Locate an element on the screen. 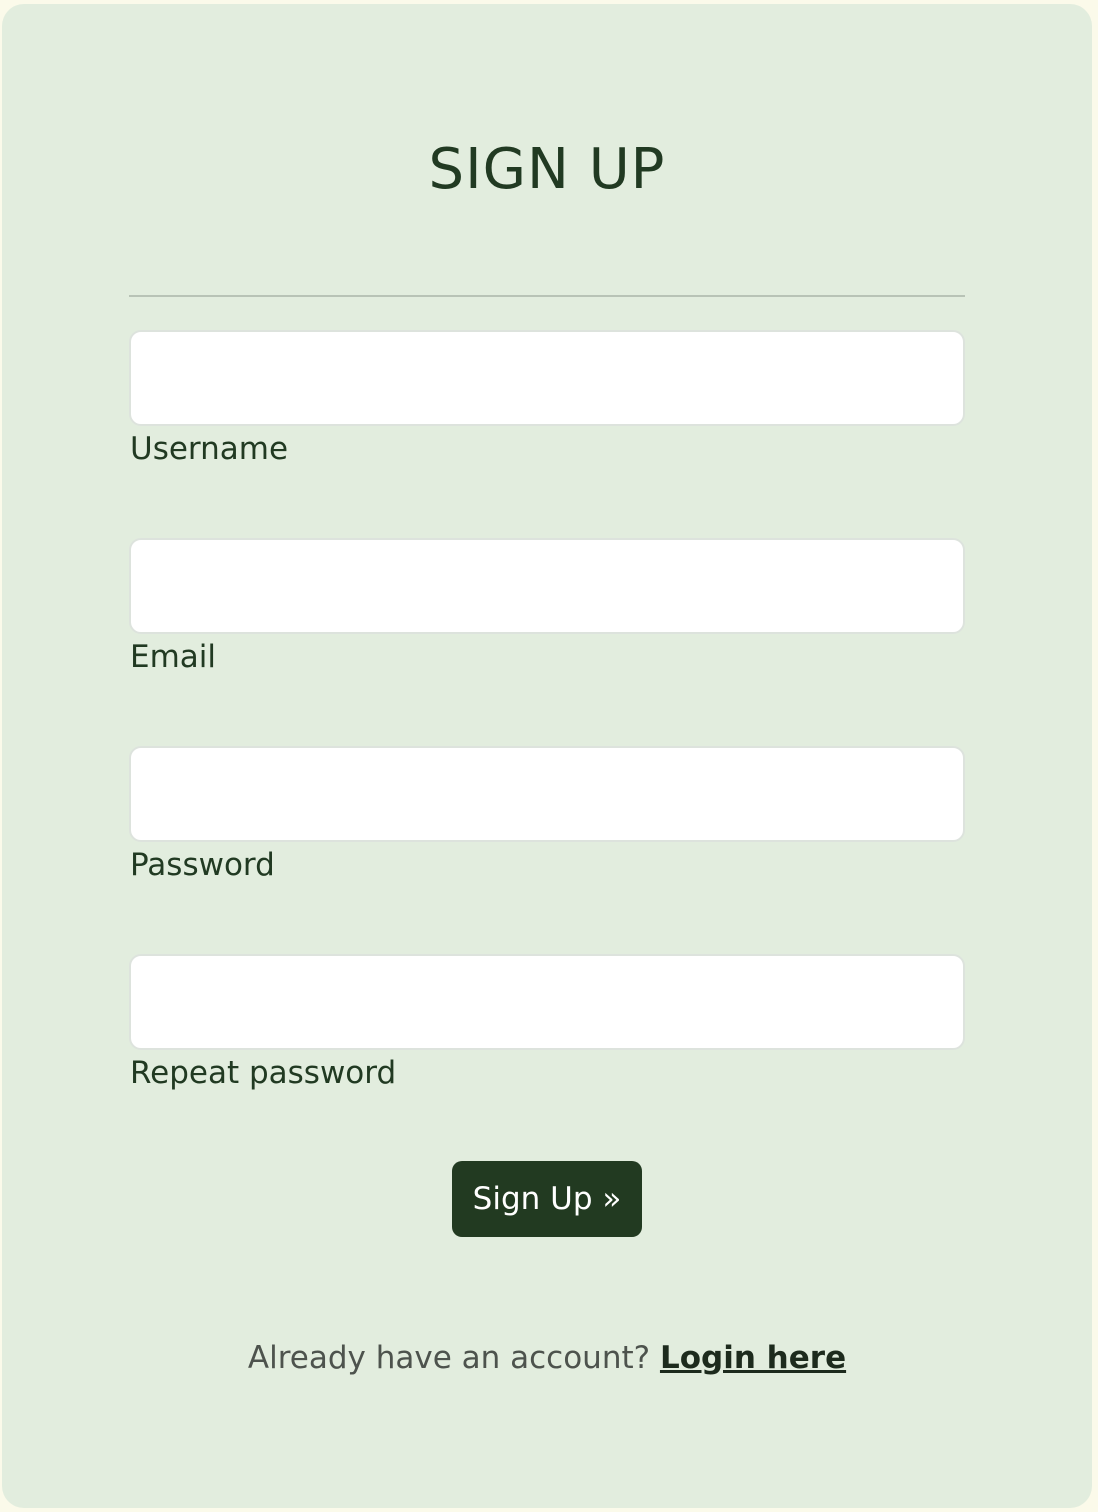  repeat-password-label: Repeat password is located at coordinates (263, 1073).